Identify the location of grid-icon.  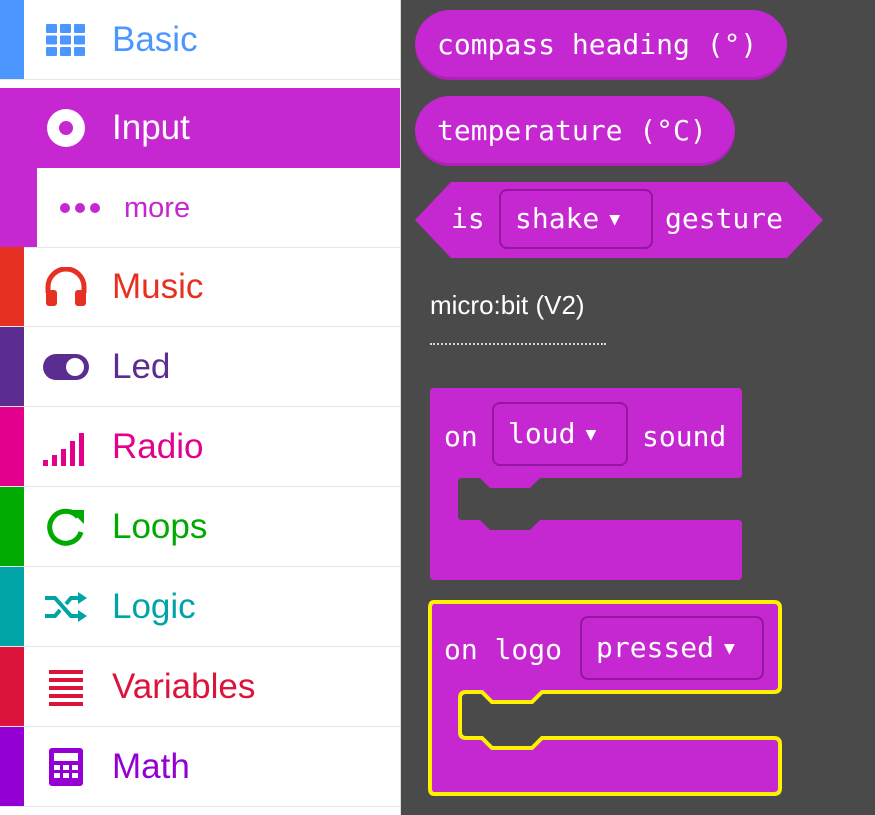
(66, 40).